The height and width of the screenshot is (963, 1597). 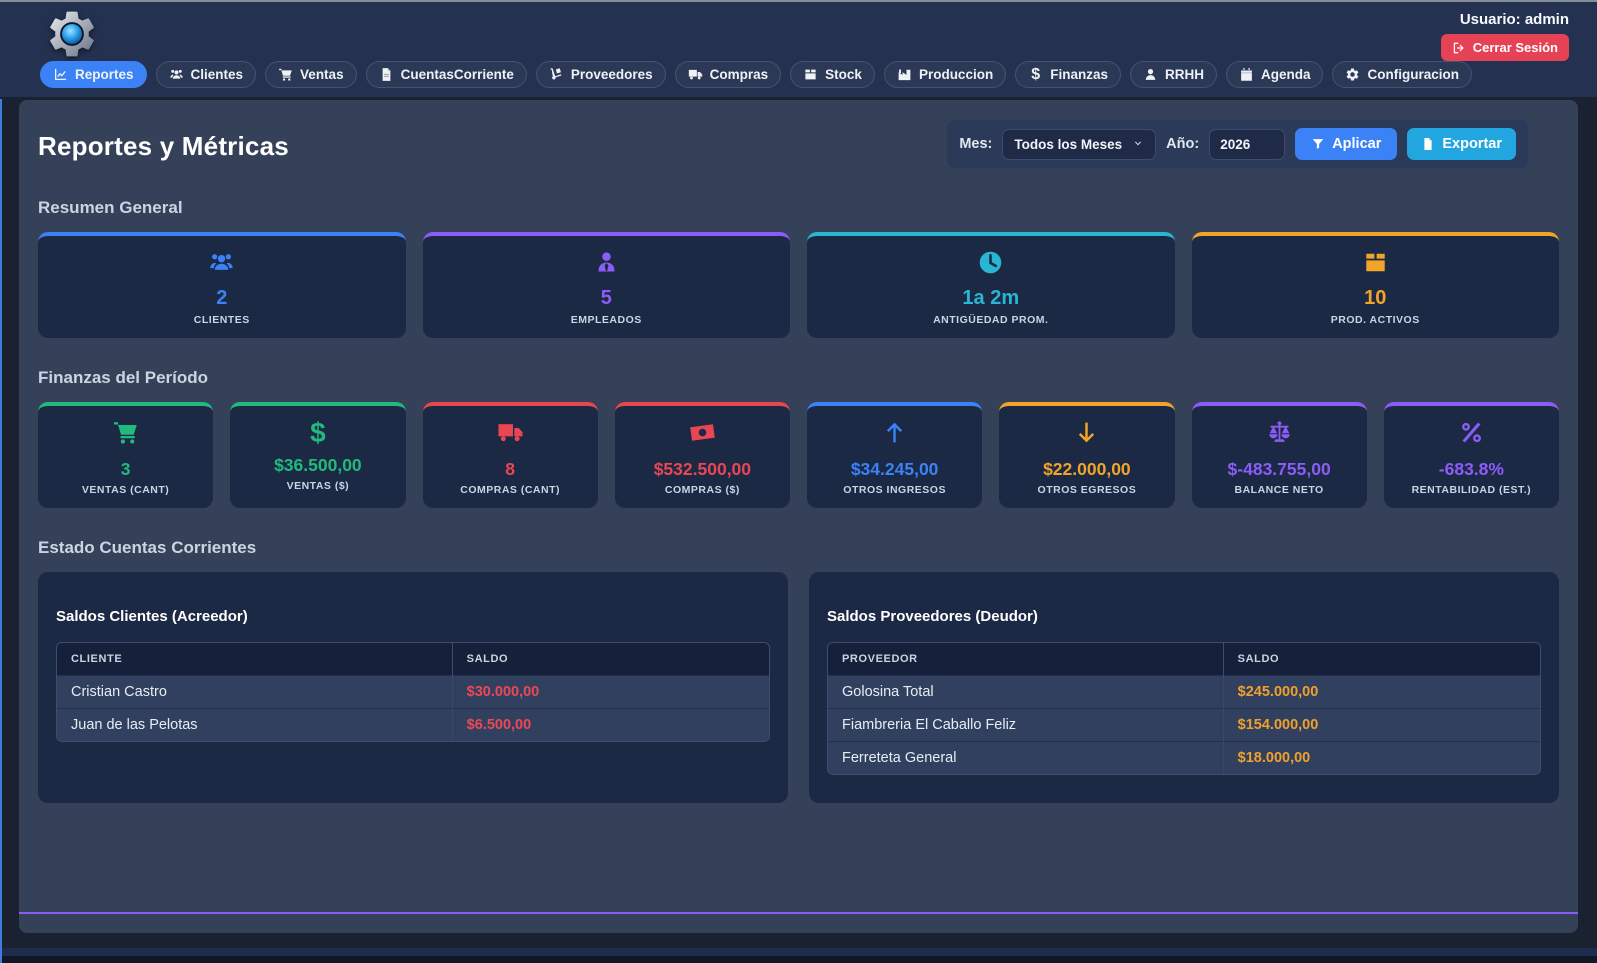 I want to click on nav-tab-label: Stock, so click(x=843, y=74).